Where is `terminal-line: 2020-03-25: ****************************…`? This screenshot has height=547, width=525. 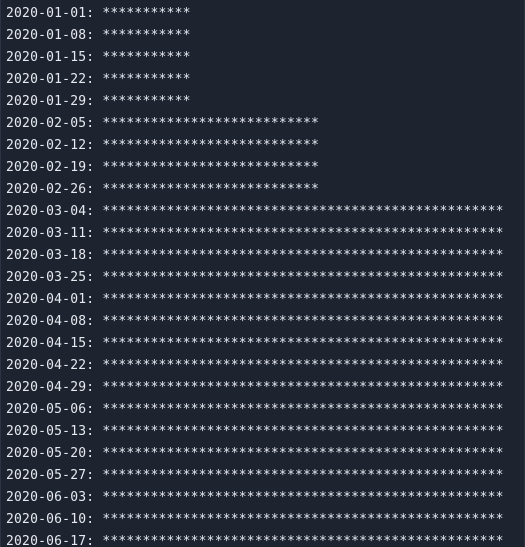
terminal-line: 2020-03-25: ****************************… is located at coordinates (263, 278).